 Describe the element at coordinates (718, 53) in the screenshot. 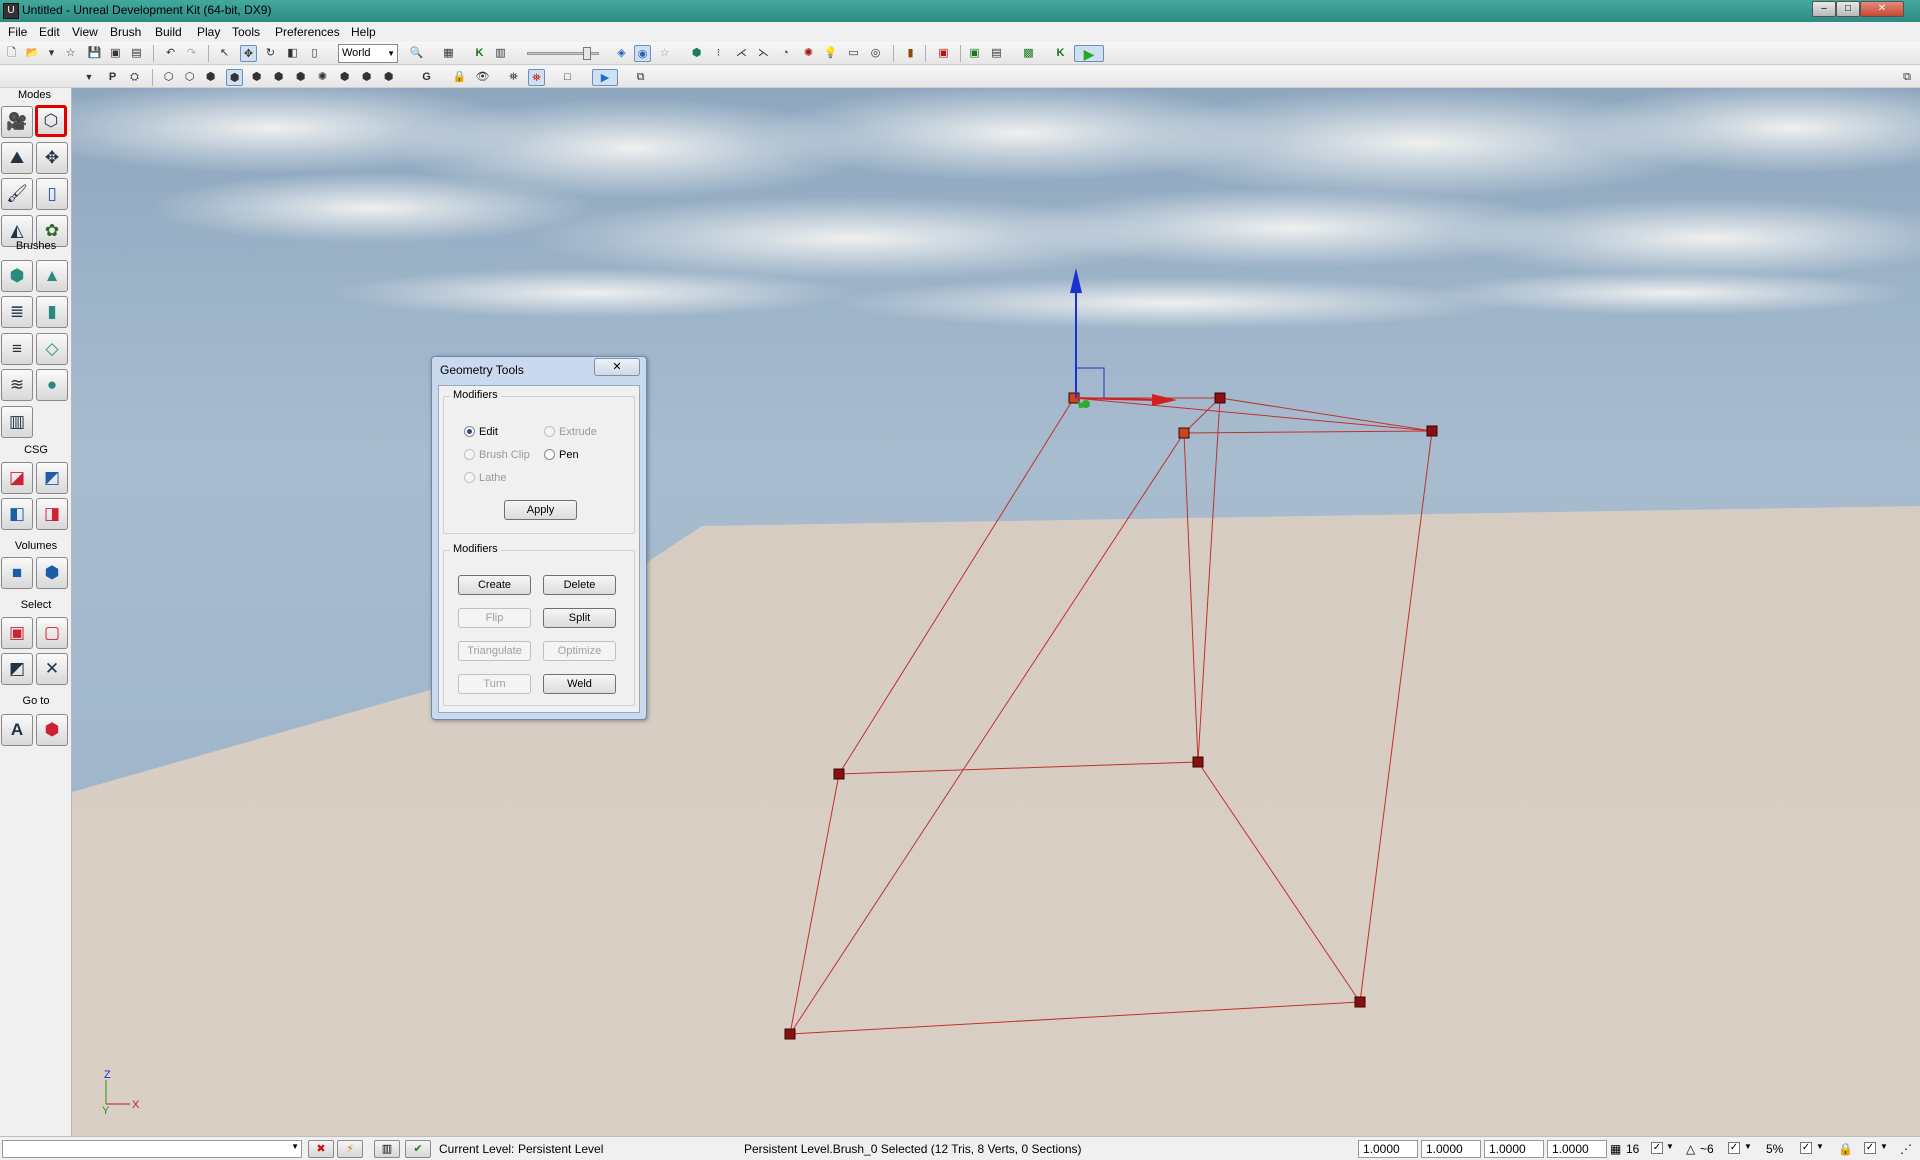

I see `light-icon: ⁝` at that location.